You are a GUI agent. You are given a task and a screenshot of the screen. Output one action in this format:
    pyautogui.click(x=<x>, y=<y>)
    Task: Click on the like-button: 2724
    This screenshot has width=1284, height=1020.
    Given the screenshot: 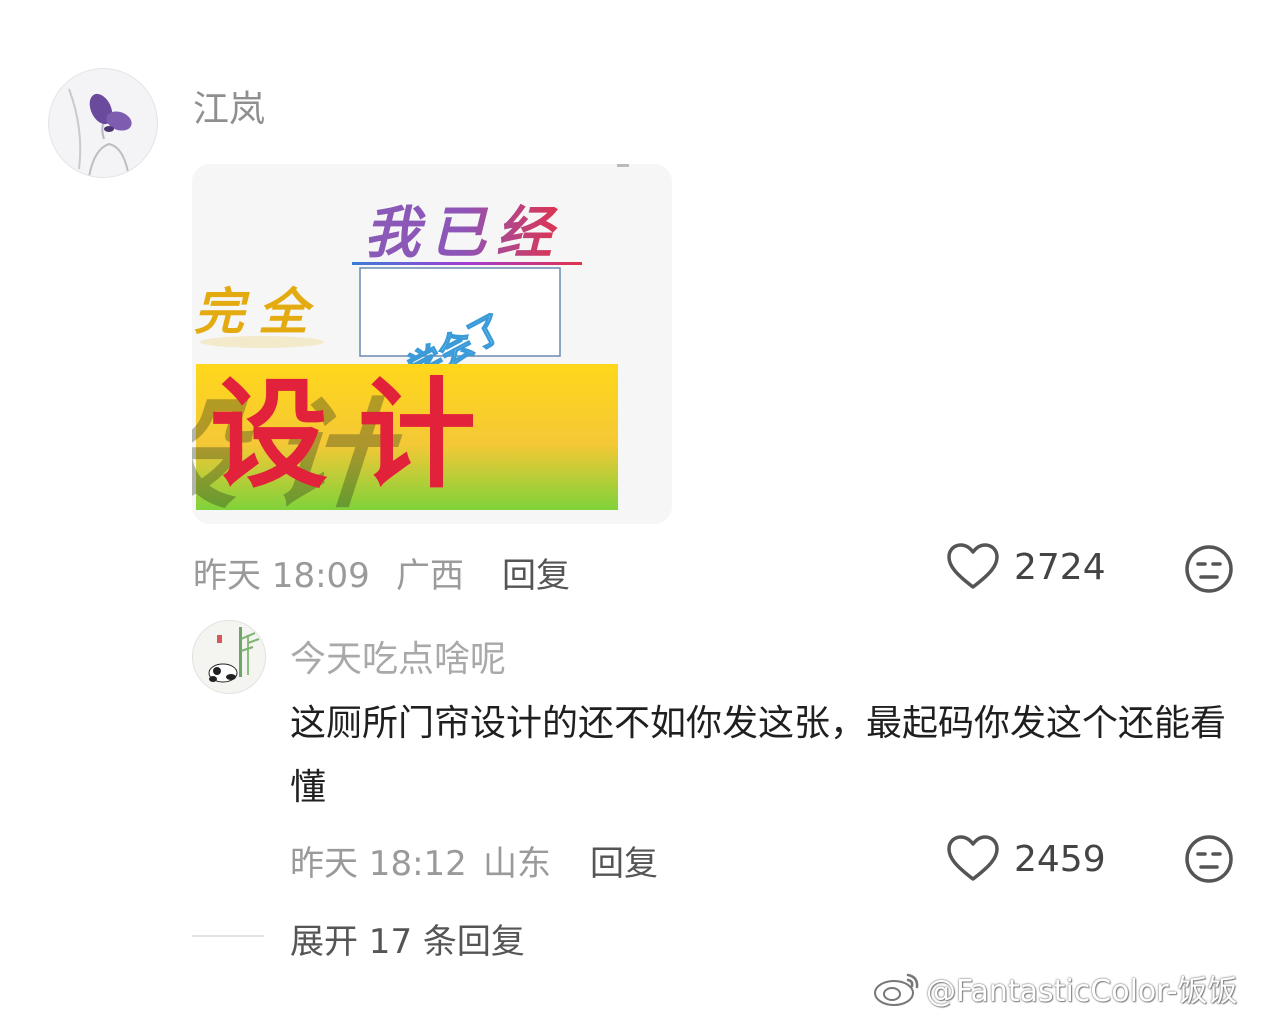 What is the action you would take?
    pyautogui.click(x=1026, y=567)
    